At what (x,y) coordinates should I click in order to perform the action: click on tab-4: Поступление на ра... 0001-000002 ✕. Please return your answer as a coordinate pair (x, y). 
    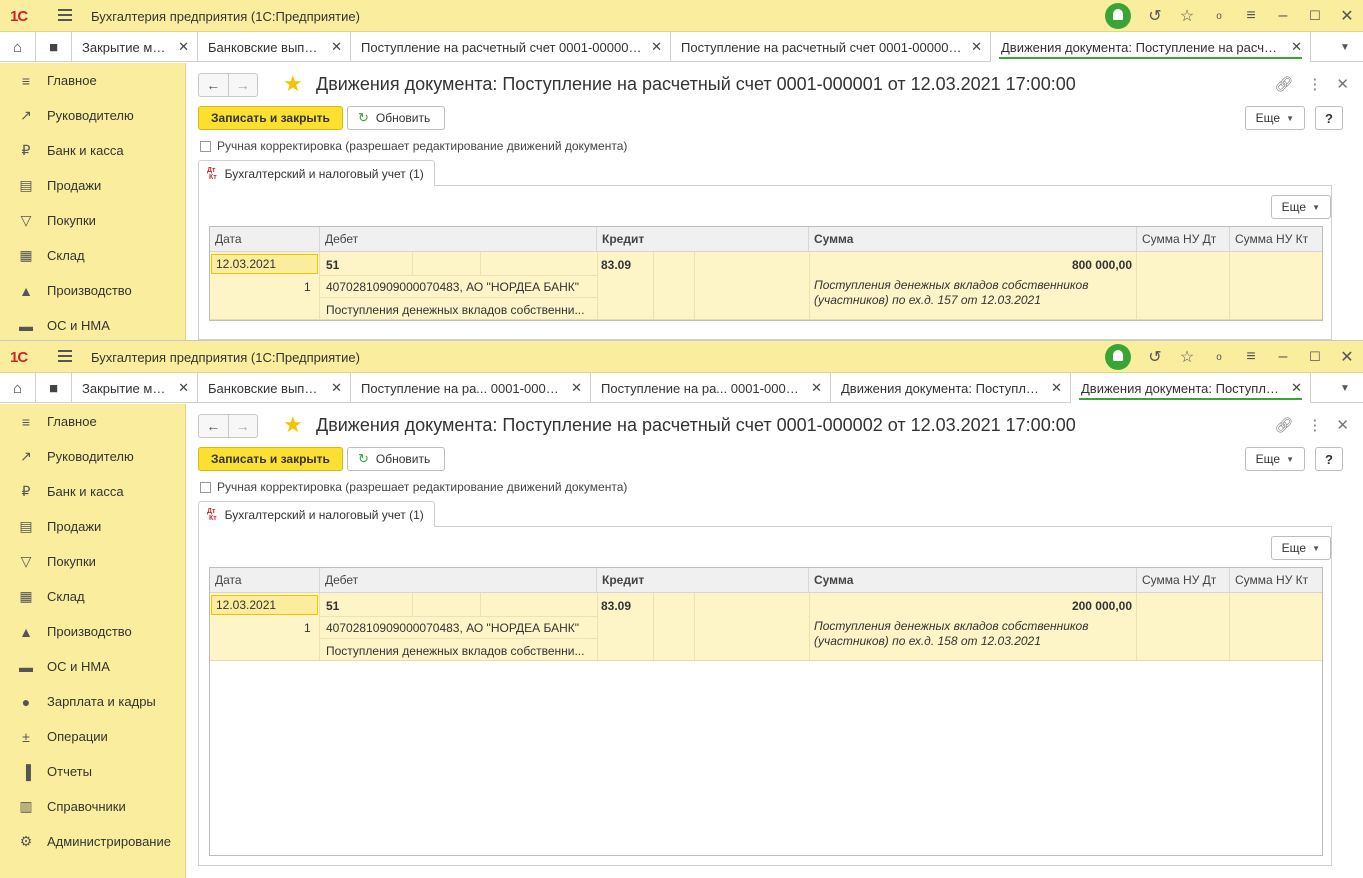
    Looking at the image, I should click on (711, 388).